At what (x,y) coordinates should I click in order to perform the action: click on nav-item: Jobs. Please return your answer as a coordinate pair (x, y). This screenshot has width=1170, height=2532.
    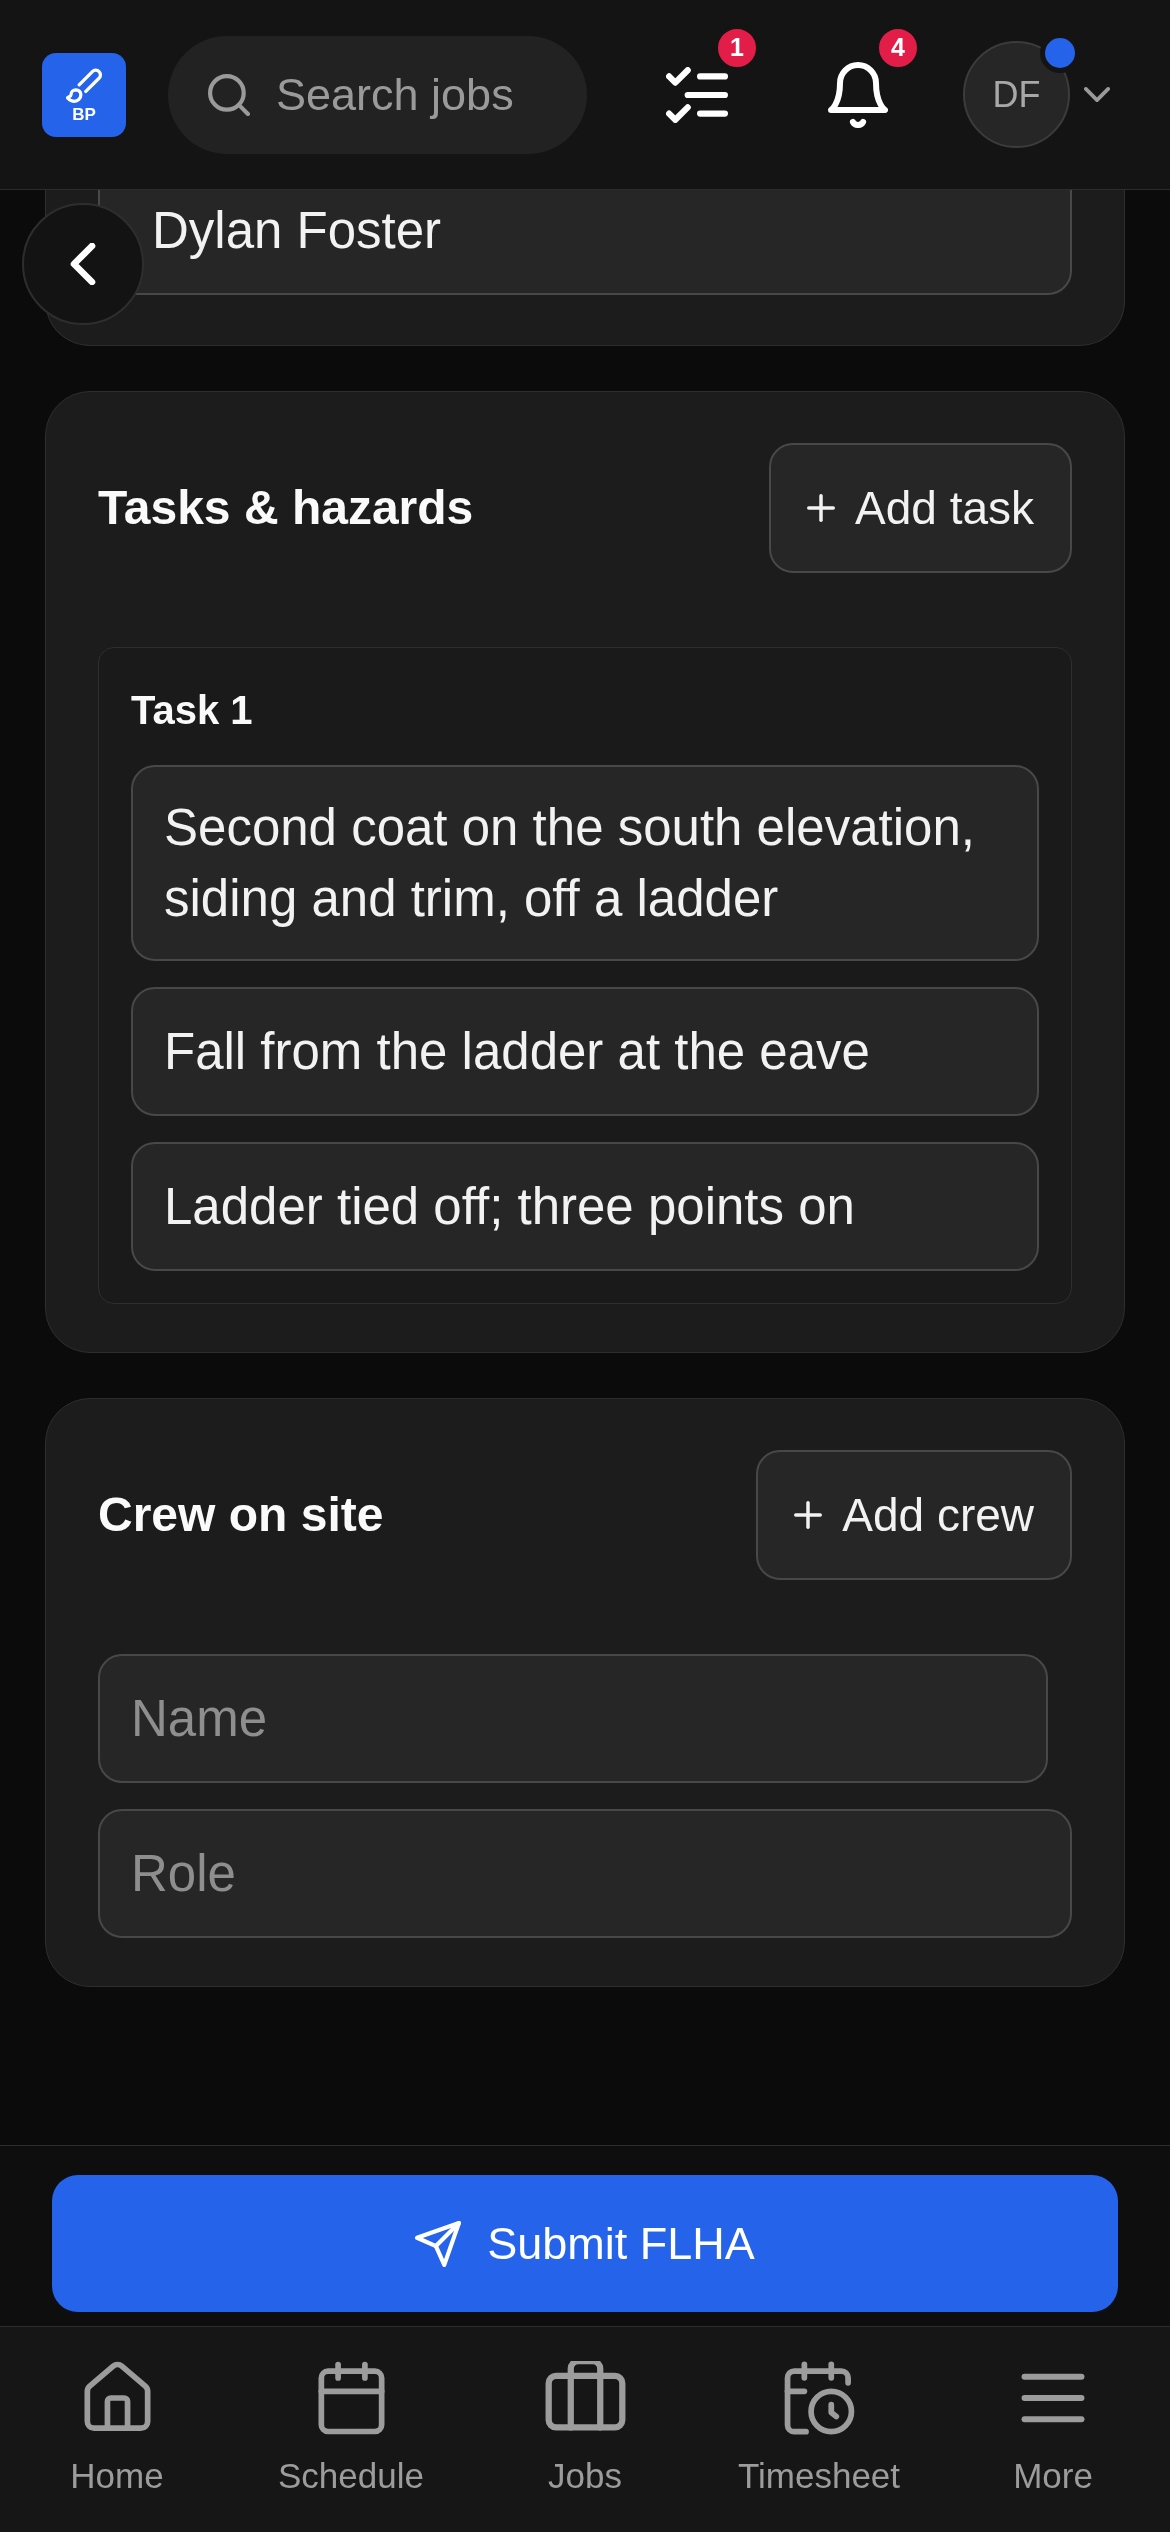
    Looking at the image, I should click on (585, 2429).